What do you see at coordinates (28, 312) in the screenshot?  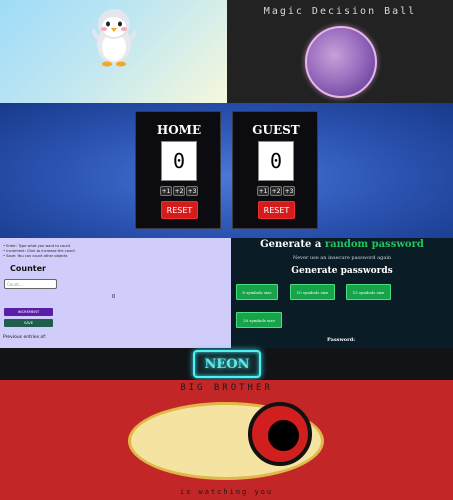 I see `increment-button: INCREMENT` at bounding box center [28, 312].